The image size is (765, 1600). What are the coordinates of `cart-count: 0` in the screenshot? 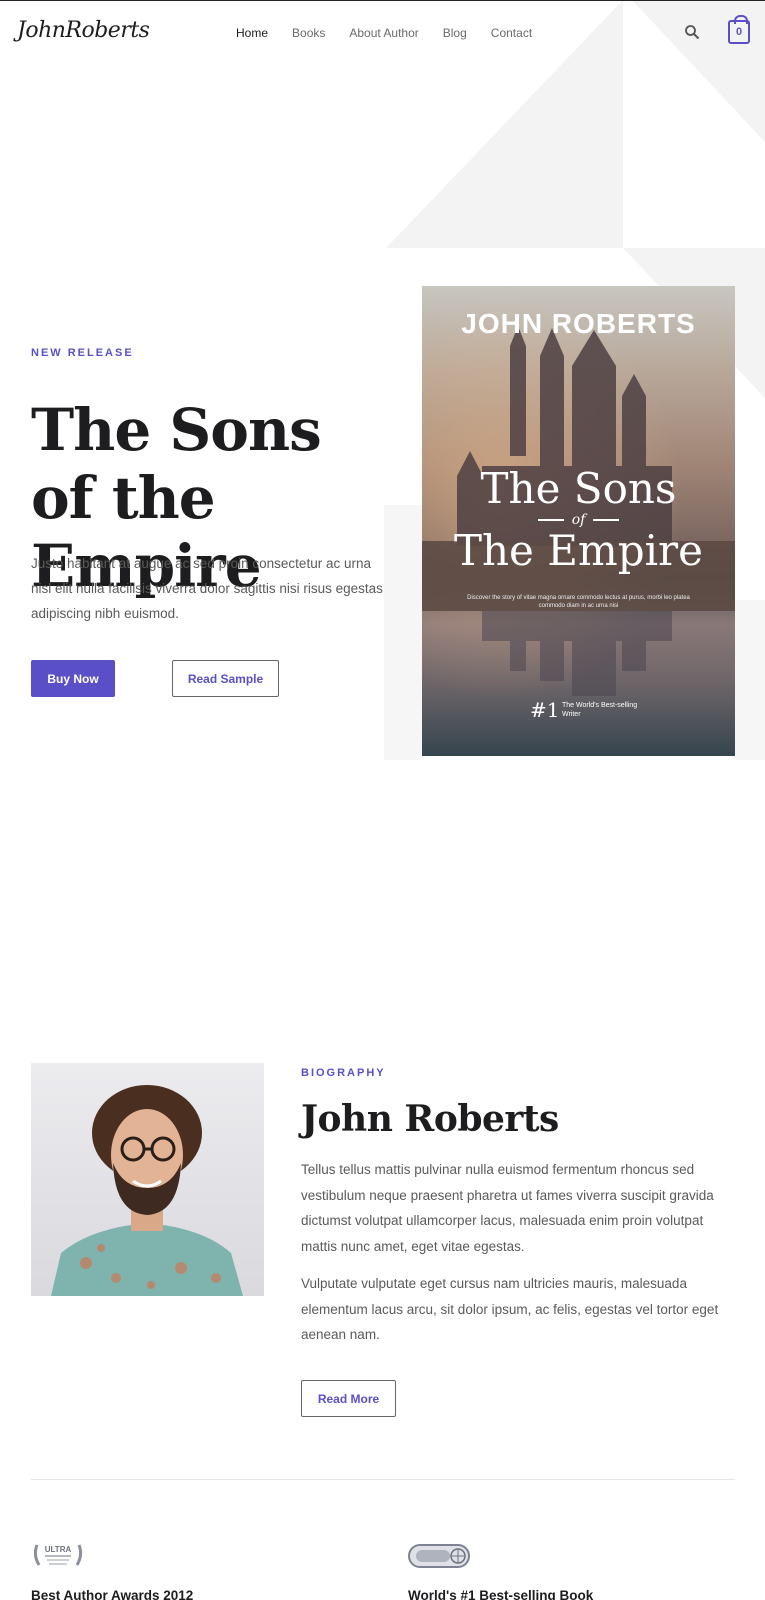 It's located at (739, 32).